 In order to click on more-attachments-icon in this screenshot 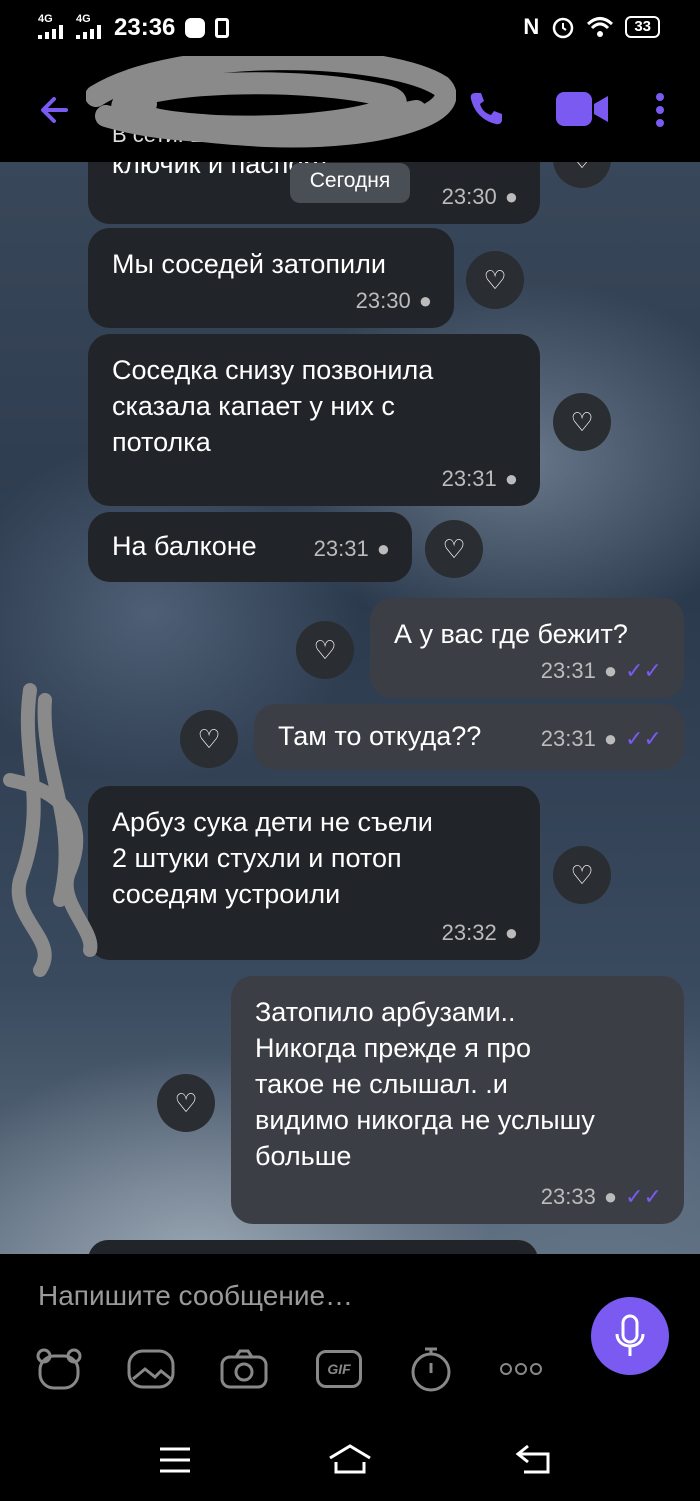, I will do `click(521, 1369)`.